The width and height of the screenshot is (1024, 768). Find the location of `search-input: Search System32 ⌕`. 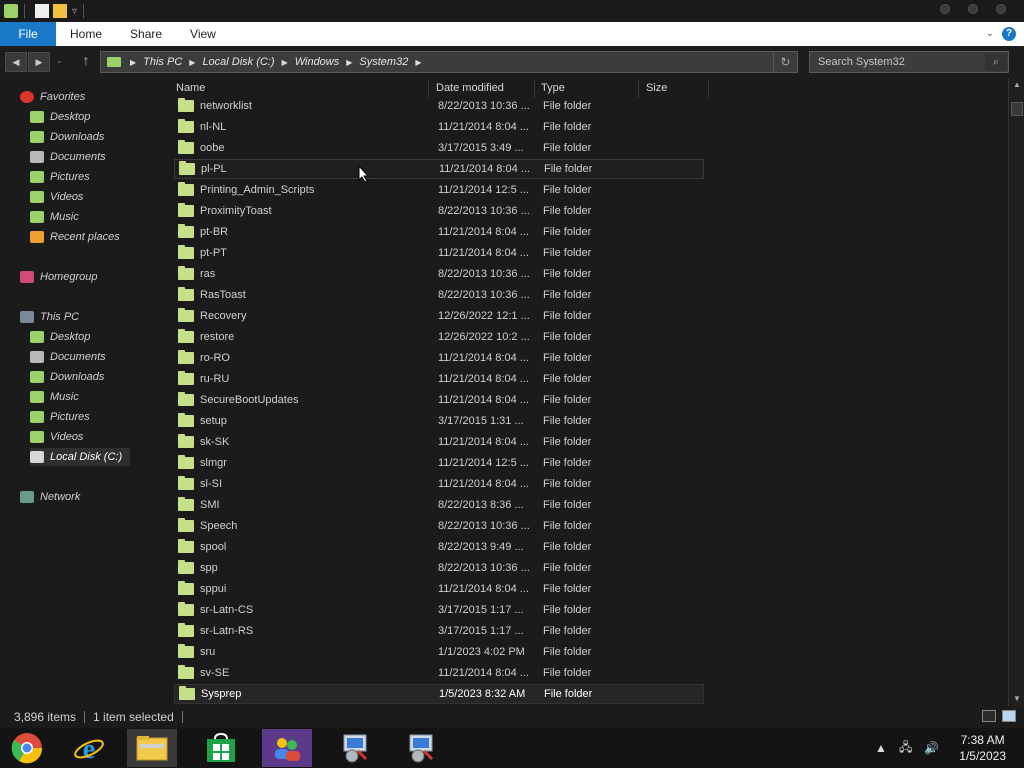

search-input: Search System32 ⌕ is located at coordinates (909, 62).